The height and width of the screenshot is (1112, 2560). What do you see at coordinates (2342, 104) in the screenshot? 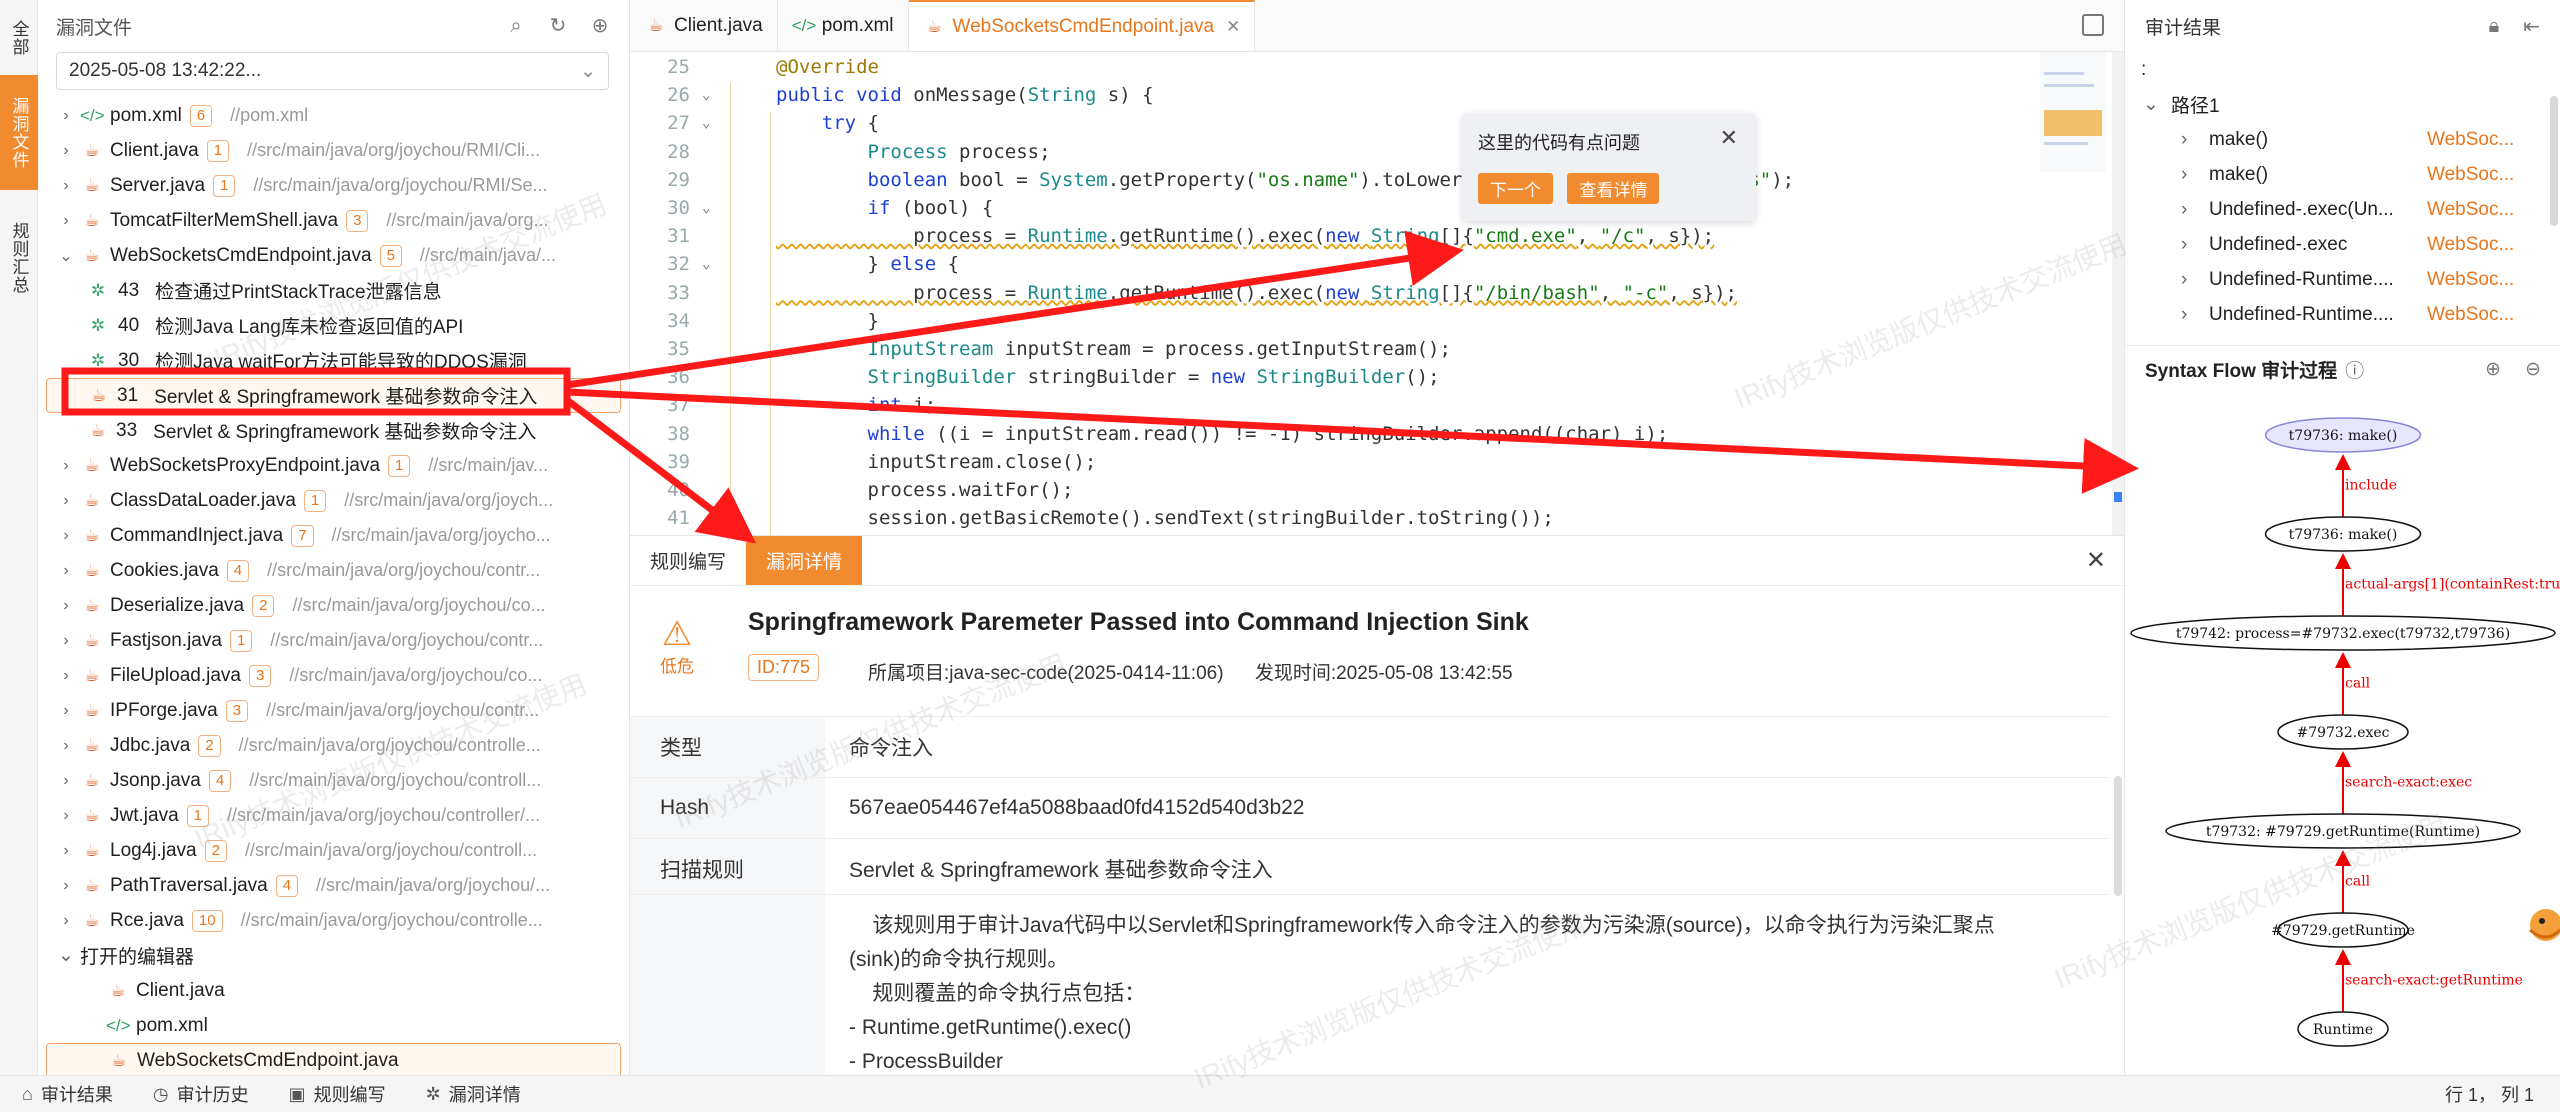
I see `path-node: ⌄ 路径1` at bounding box center [2342, 104].